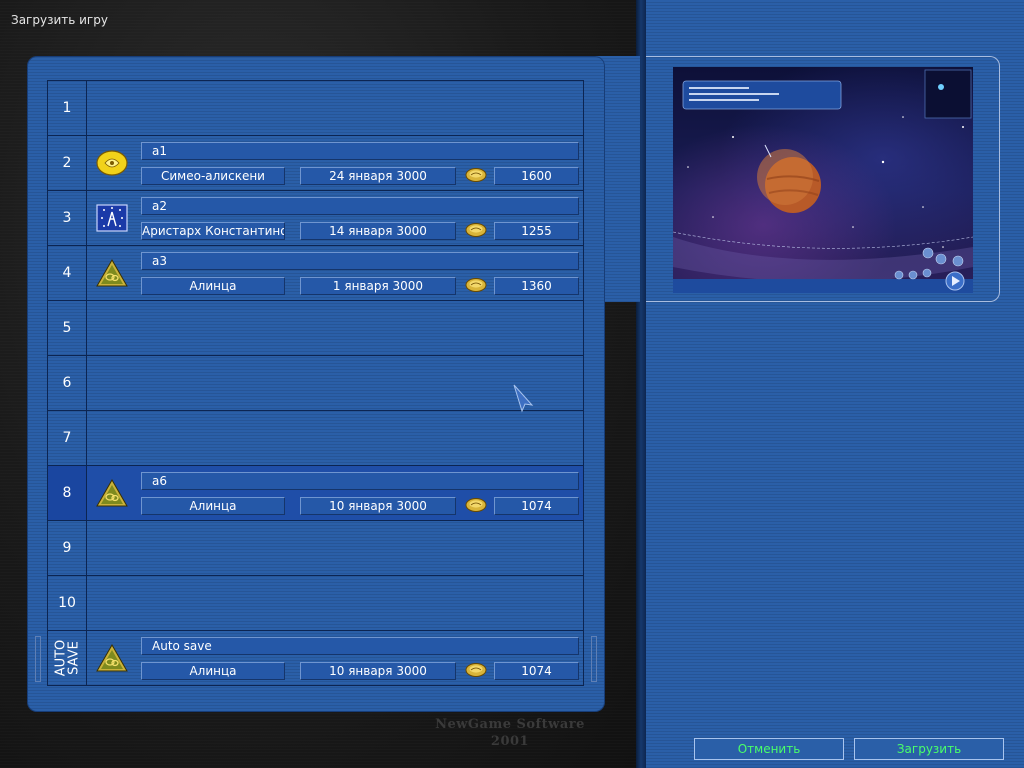  What do you see at coordinates (67, 218) in the screenshot?
I see `slot-number: 3` at bounding box center [67, 218].